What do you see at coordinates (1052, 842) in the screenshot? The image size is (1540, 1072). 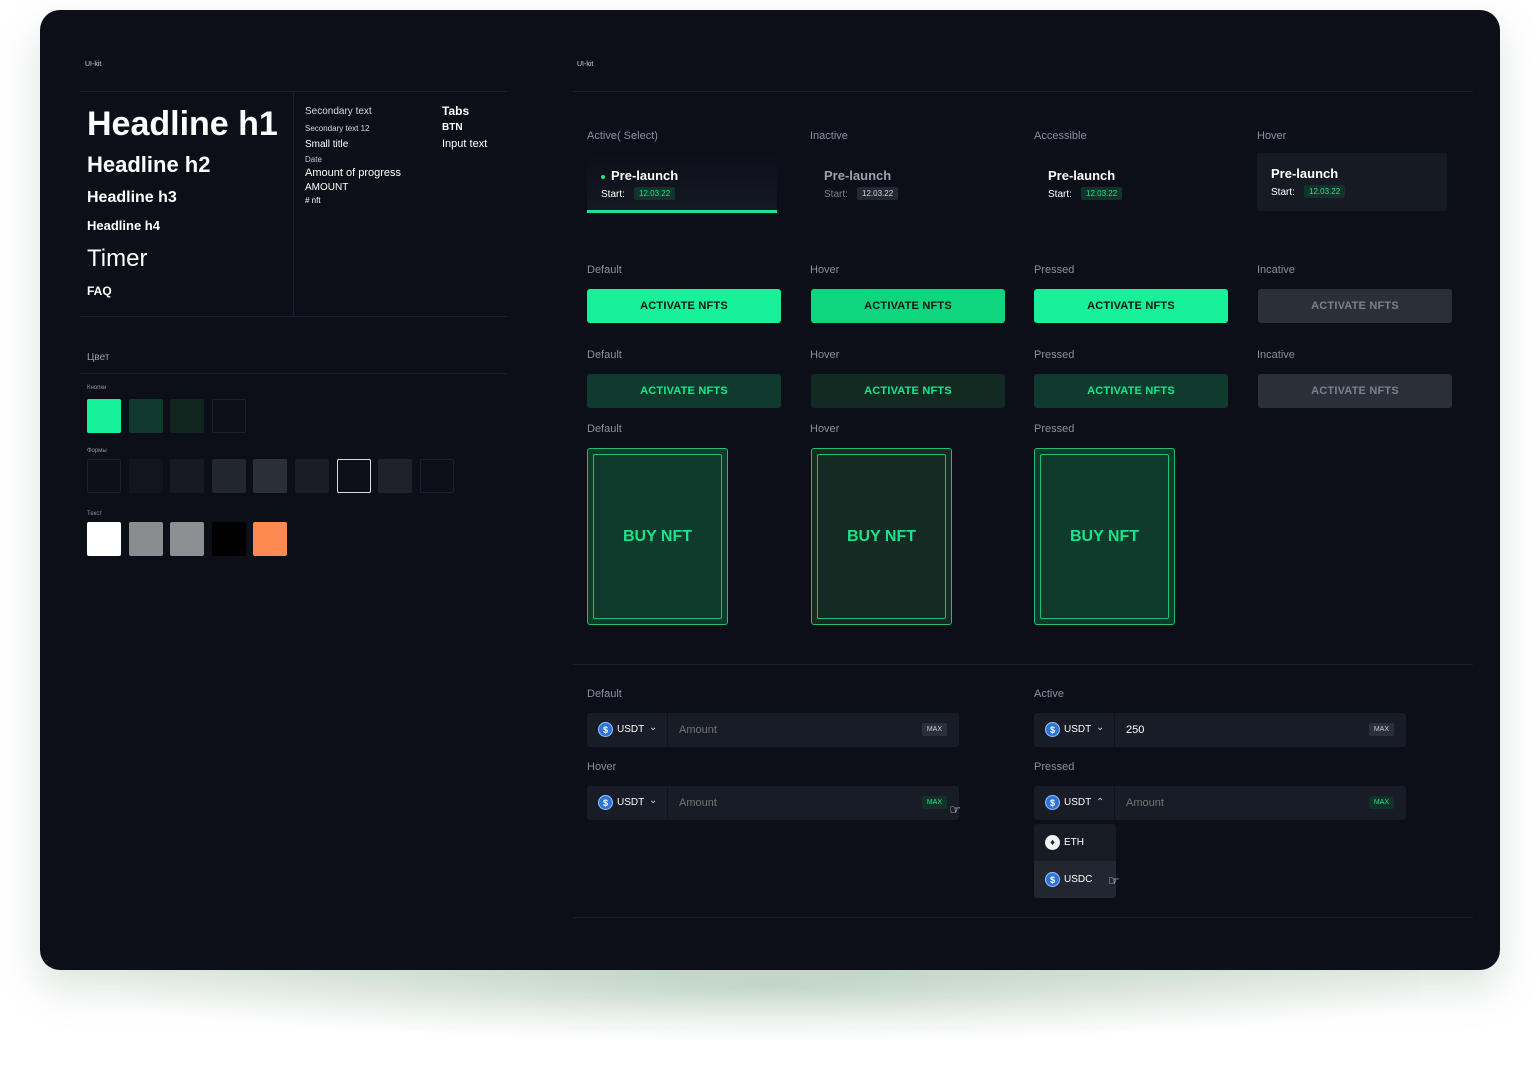 I see `eth-icon: ♦` at bounding box center [1052, 842].